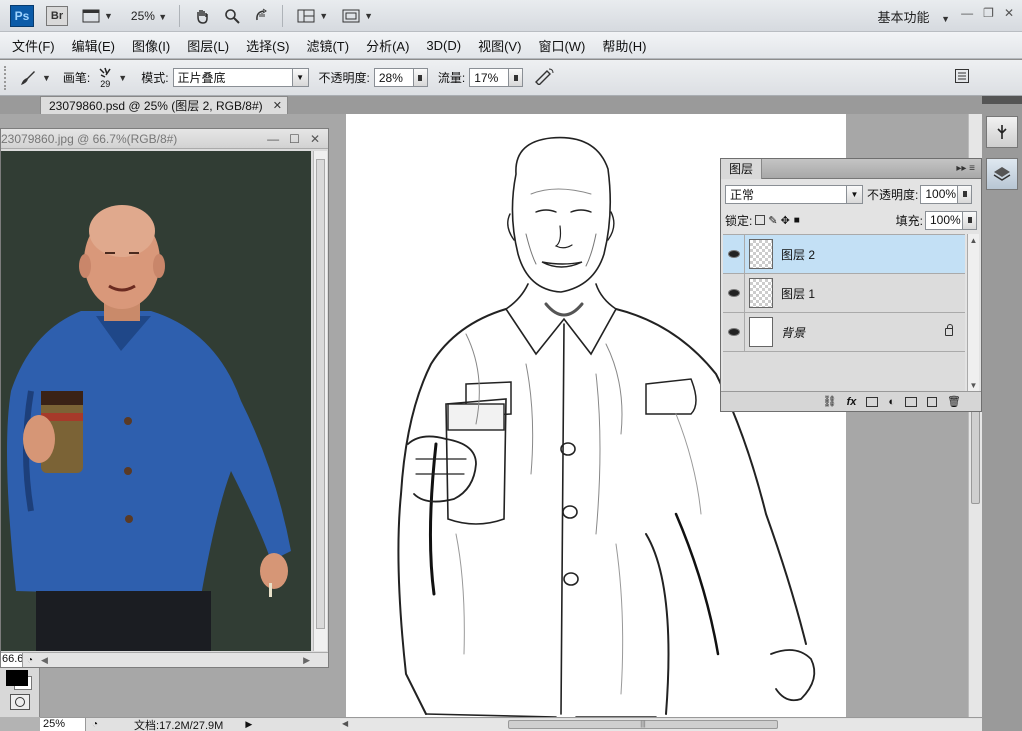 Image resolution: width=1022 pixels, height=731 pixels. What do you see at coordinates (970, 220) in the screenshot?
I see `fill-slider-toggle` at bounding box center [970, 220].